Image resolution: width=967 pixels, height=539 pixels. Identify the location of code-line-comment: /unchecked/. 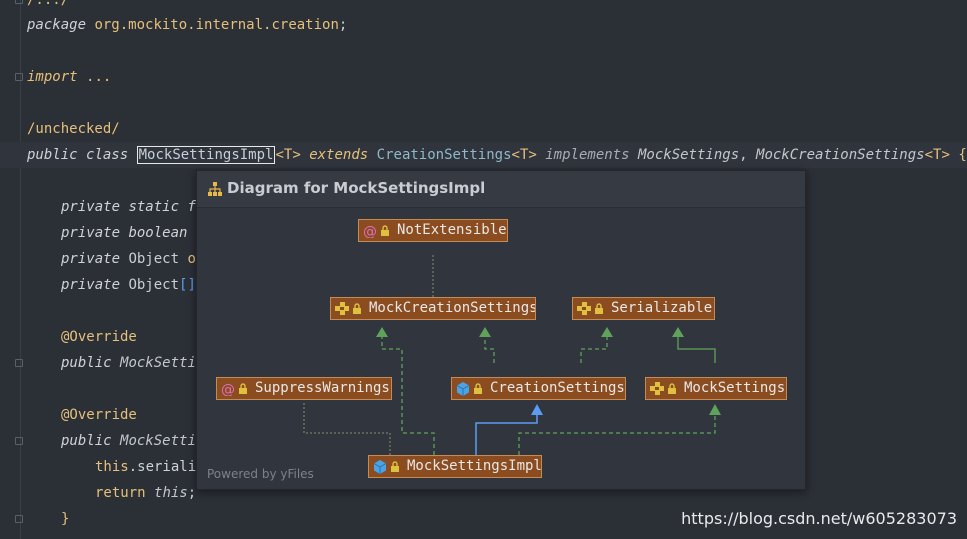
(73, 129).